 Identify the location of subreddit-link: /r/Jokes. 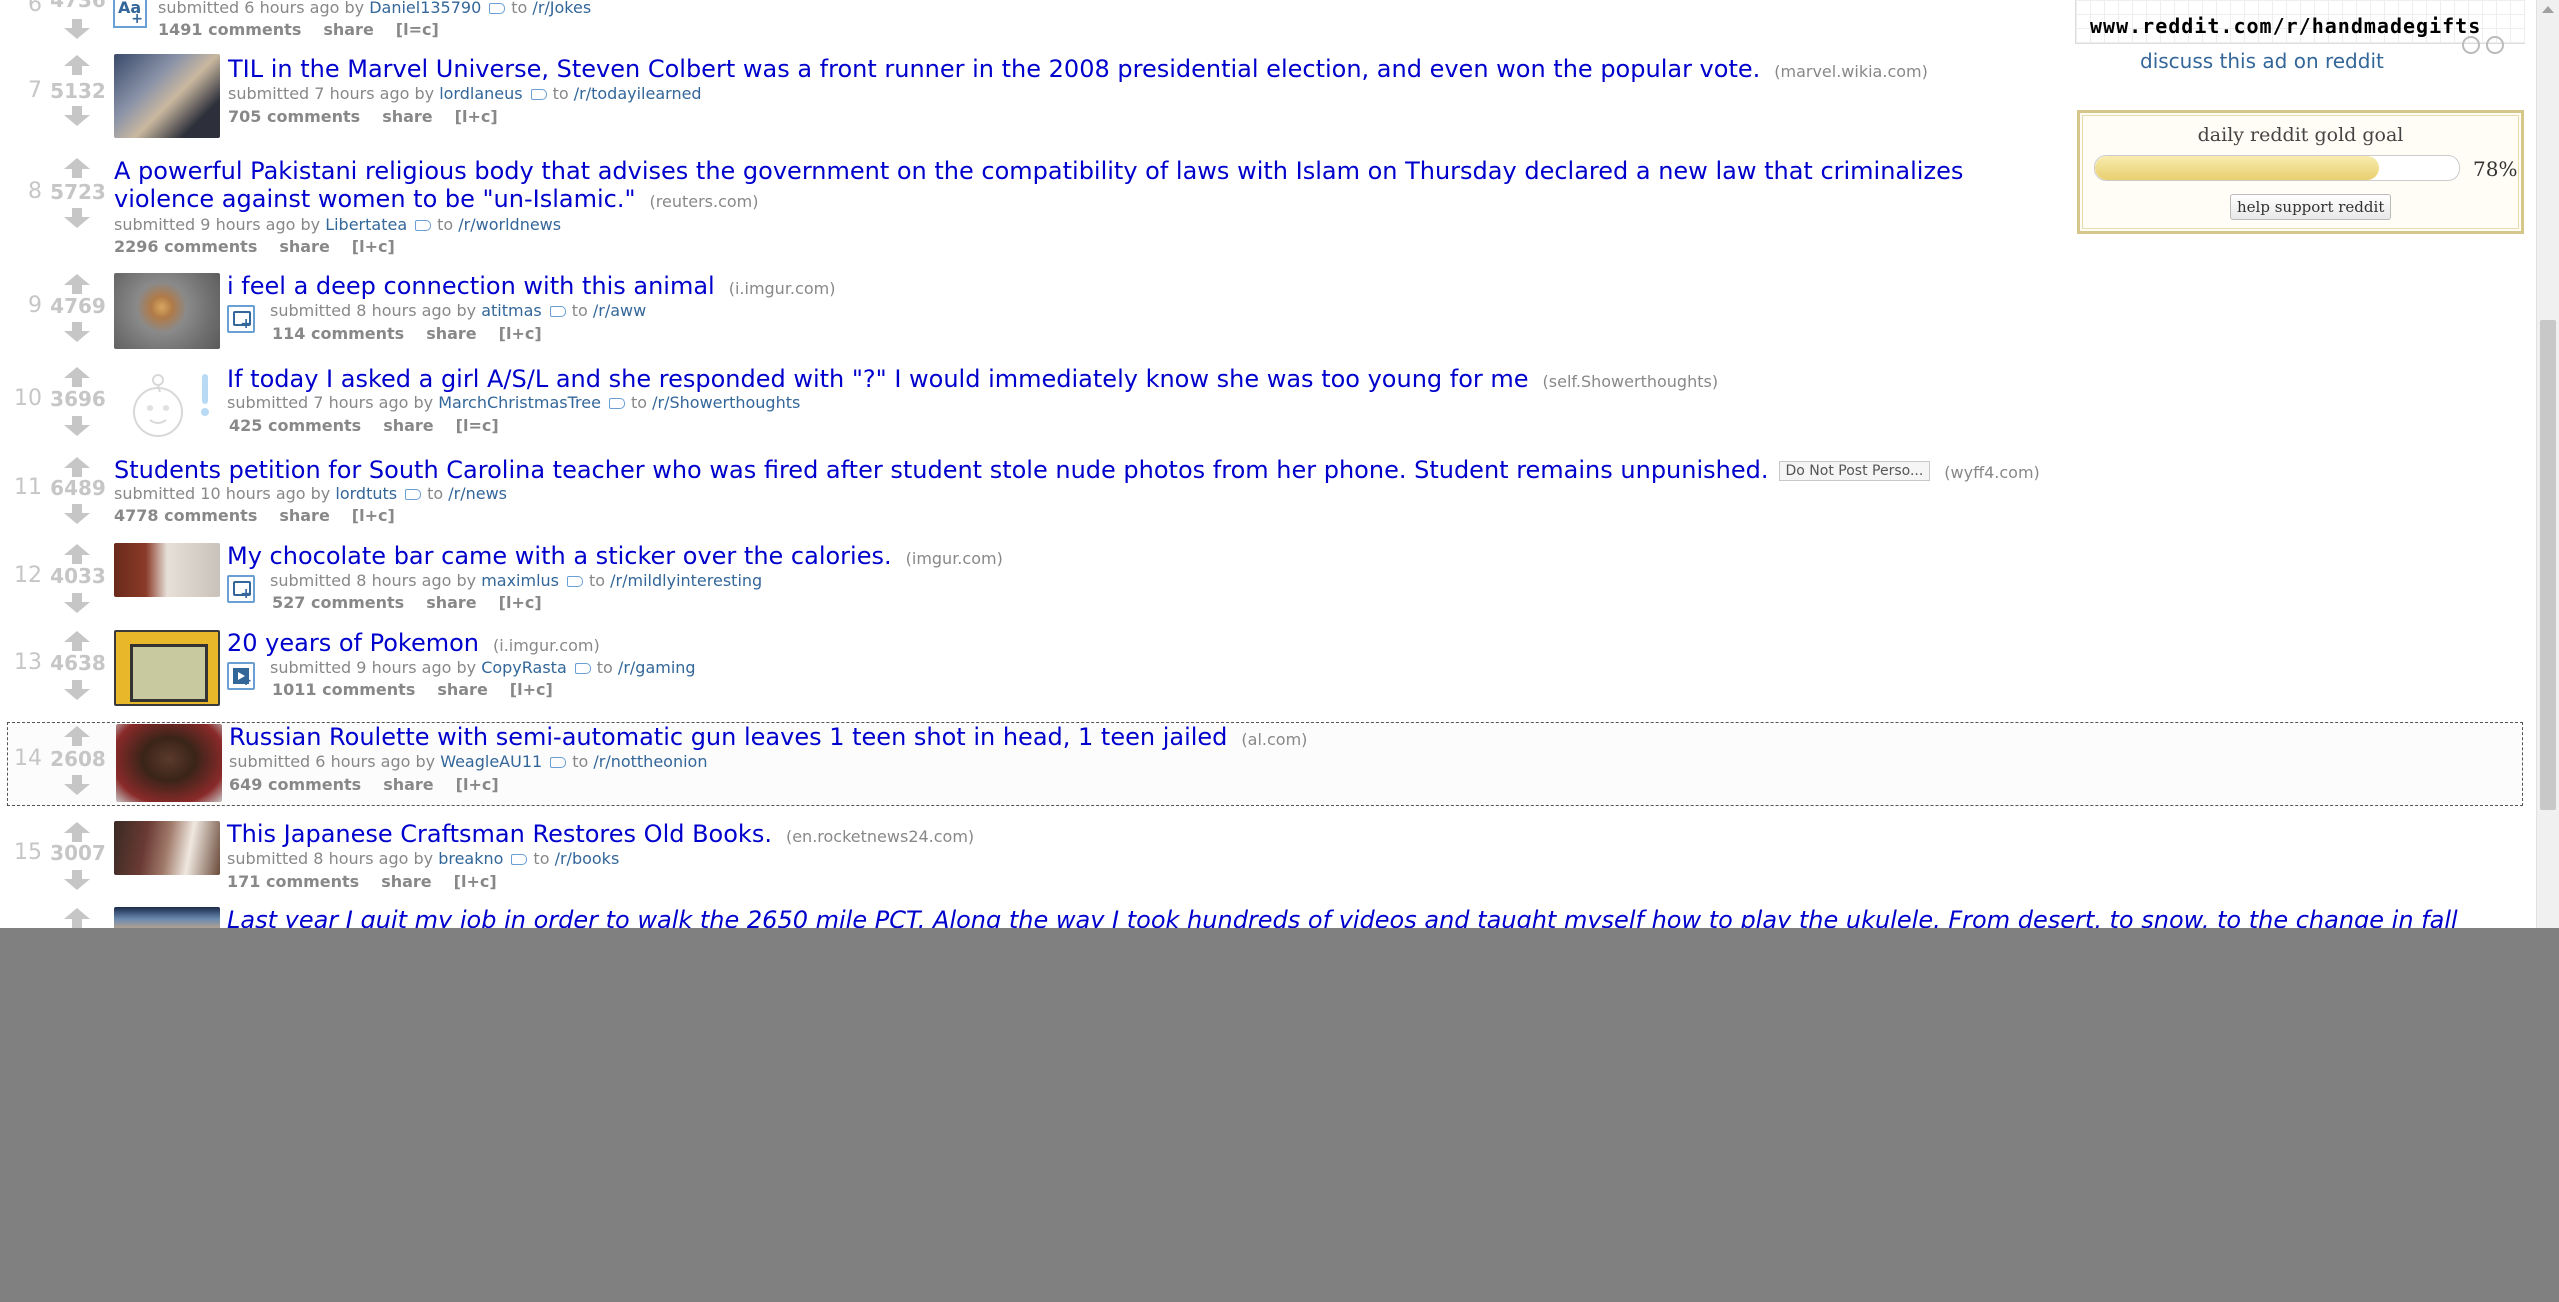
(561, 8).